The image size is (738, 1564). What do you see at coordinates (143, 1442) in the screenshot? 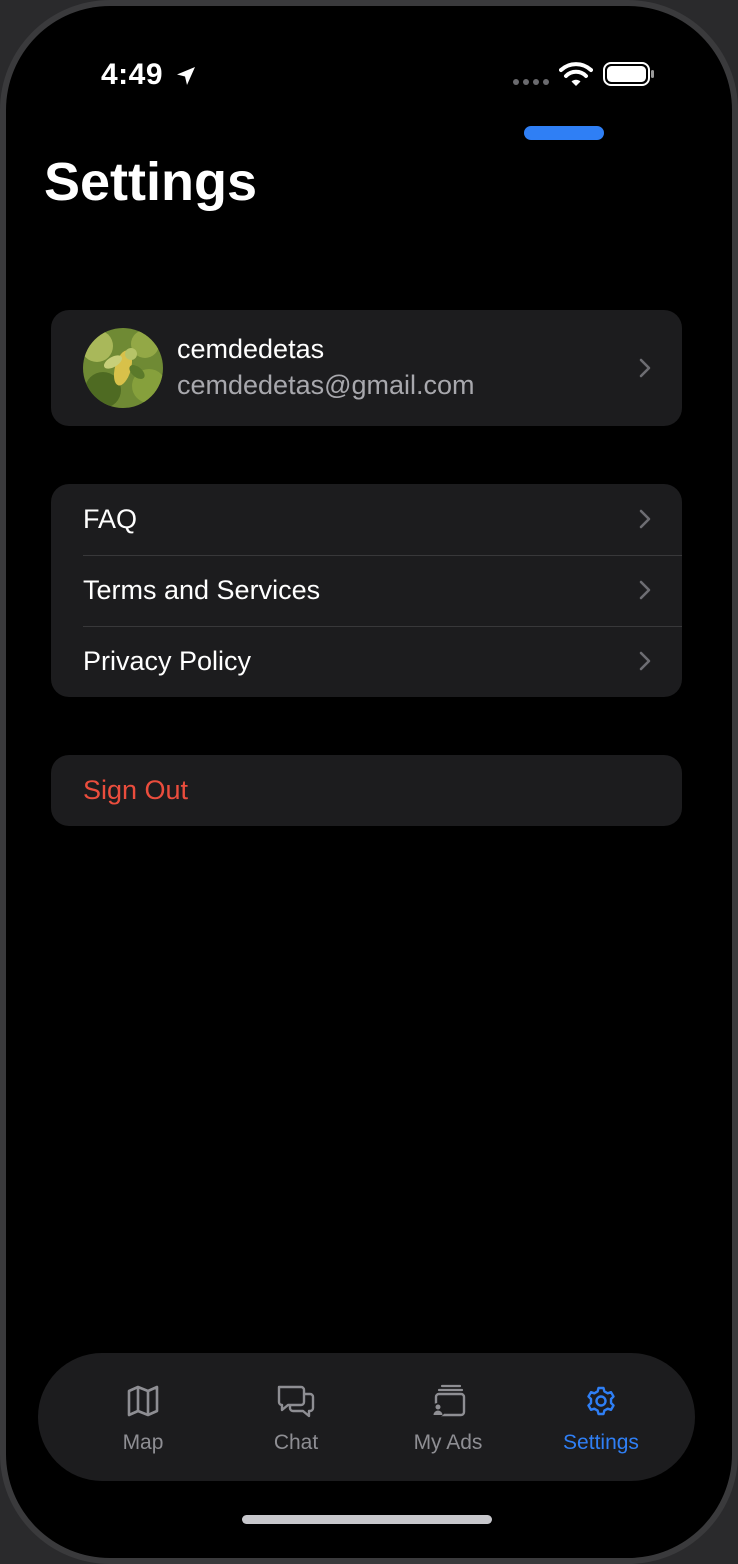
I see `tab-map-label: Map` at bounding box center [143, 1442].